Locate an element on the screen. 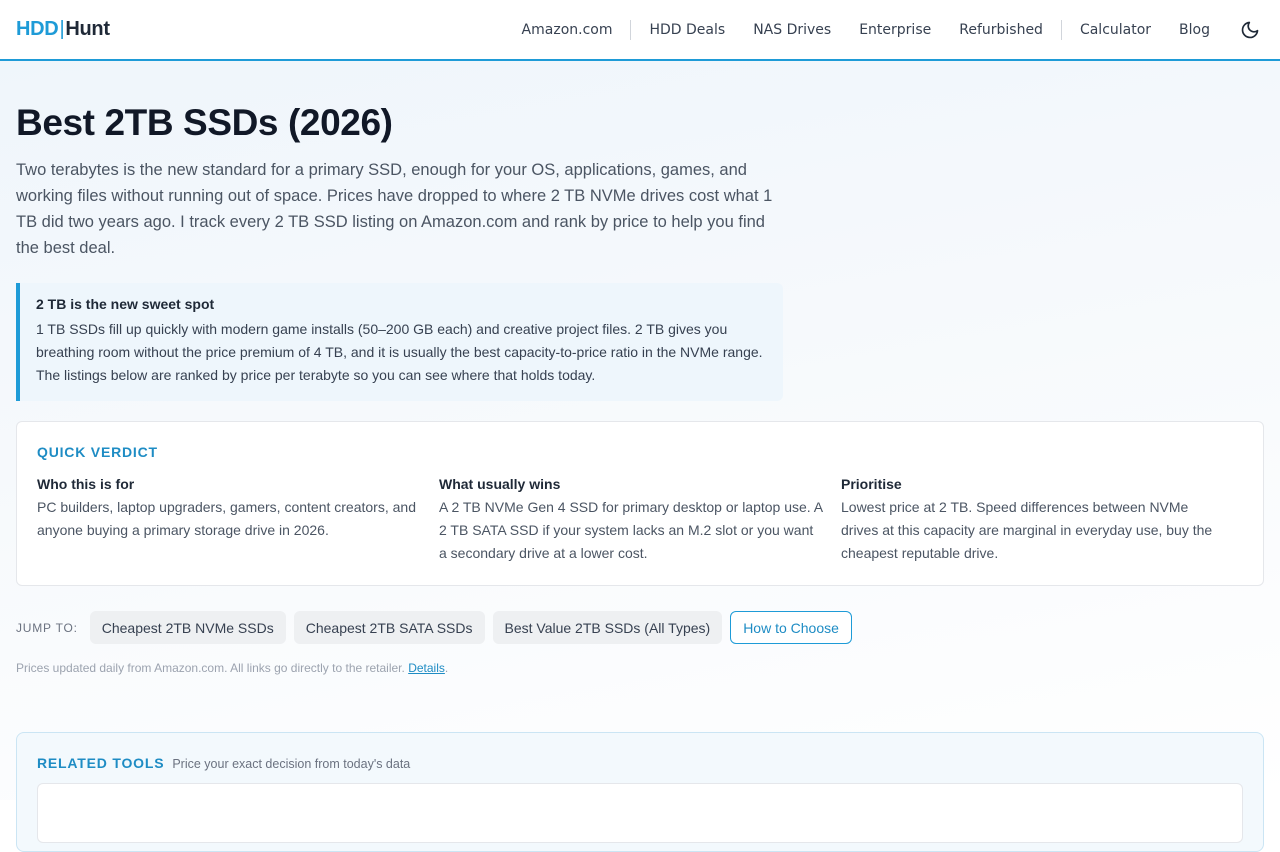 This screenshot has width=1280, height=852. nav-amazon: Amazon.com is located at coordinates (567, 30).